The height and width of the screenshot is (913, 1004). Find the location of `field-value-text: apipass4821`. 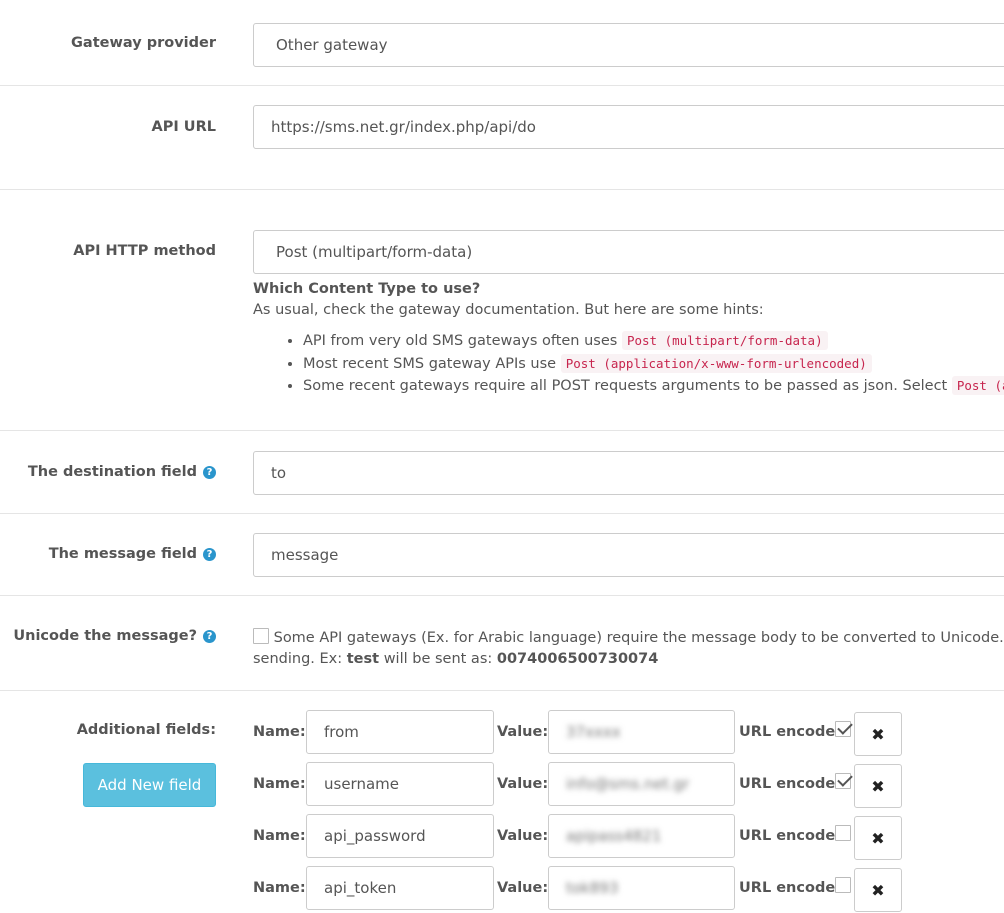

field-value-text: apipass4821 is located at coordinates (614, 836).